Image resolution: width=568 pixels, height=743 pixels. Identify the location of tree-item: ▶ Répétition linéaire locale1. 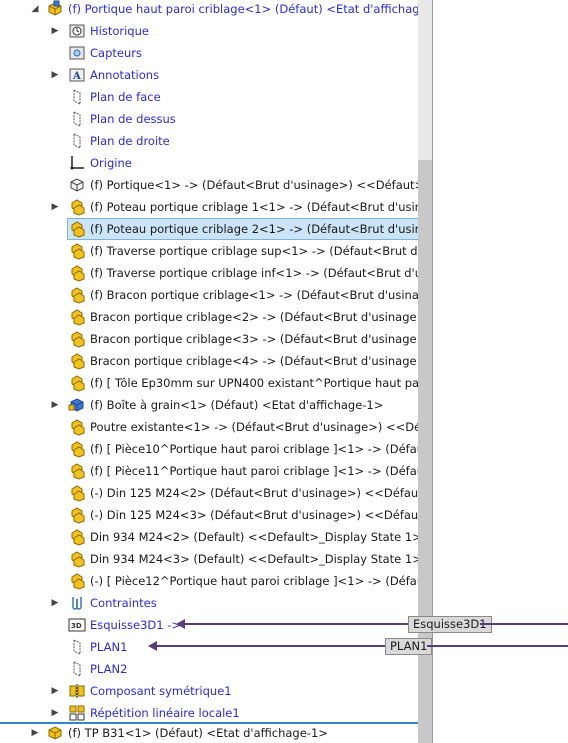
(209, 713).